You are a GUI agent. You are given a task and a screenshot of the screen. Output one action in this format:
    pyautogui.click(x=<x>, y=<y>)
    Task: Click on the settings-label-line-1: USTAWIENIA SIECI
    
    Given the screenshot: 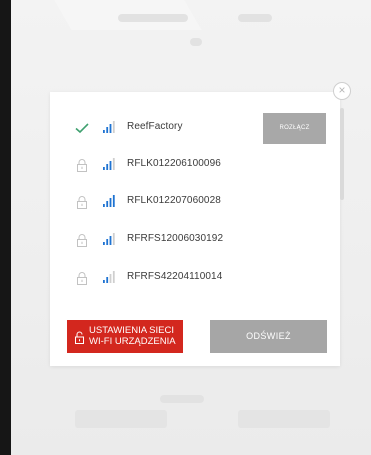 What is the action you would take?
    pyautogui.click(x=131, y=330)
    